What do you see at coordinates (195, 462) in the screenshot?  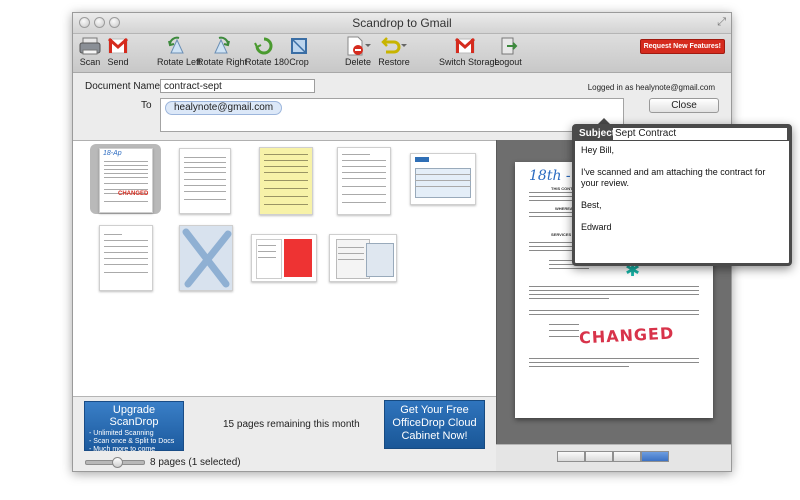 I see `page-count-status: 8 pages (1 selected)` at bounding box center [195, 462].